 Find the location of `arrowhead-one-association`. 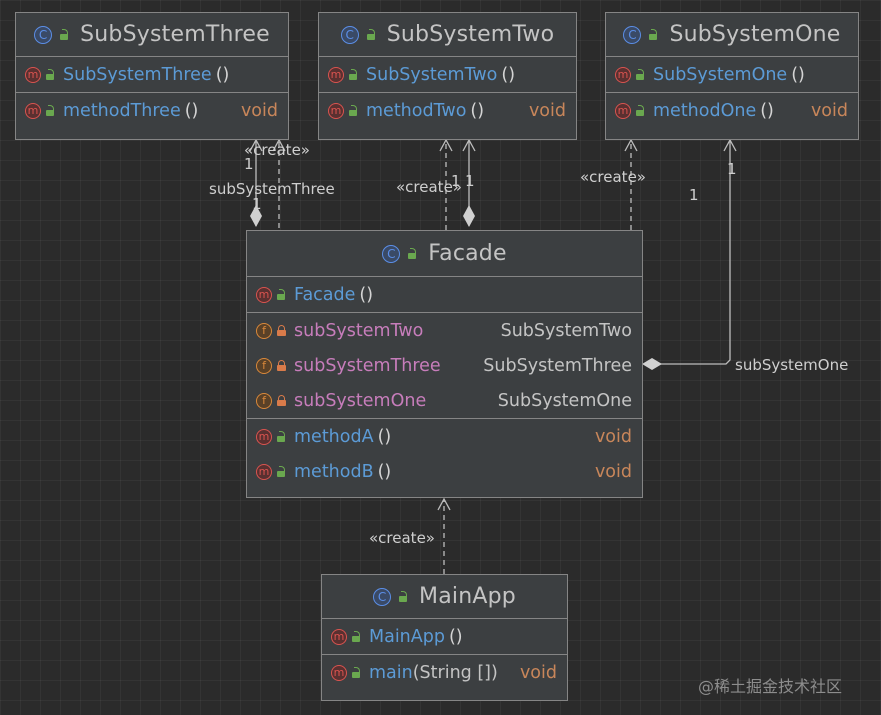

arrowhead-one-association is located at coordinates (730, 145).